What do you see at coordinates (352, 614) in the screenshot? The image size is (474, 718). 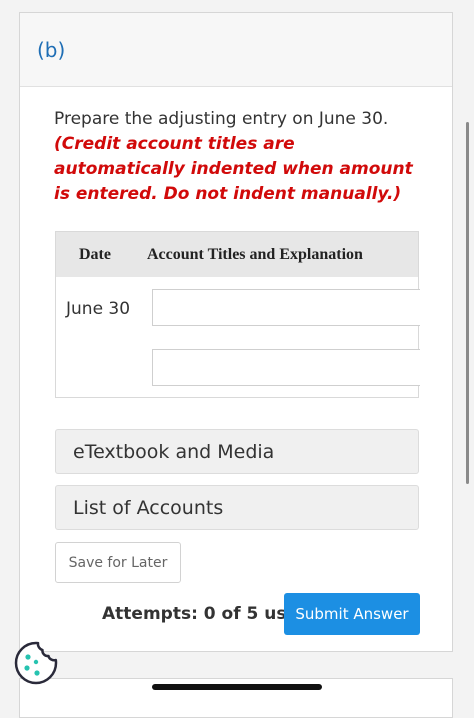 I see `submit-answer-button: Submit Answer` at bounding box center [352, 614].